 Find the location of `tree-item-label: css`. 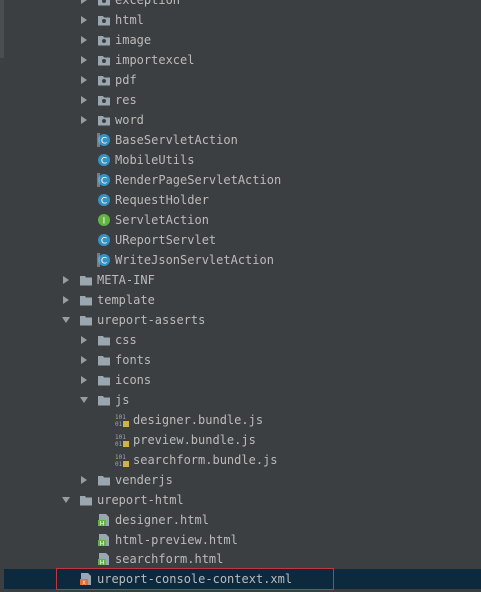

tree-item-label: css is located at coordinates (126, 340).